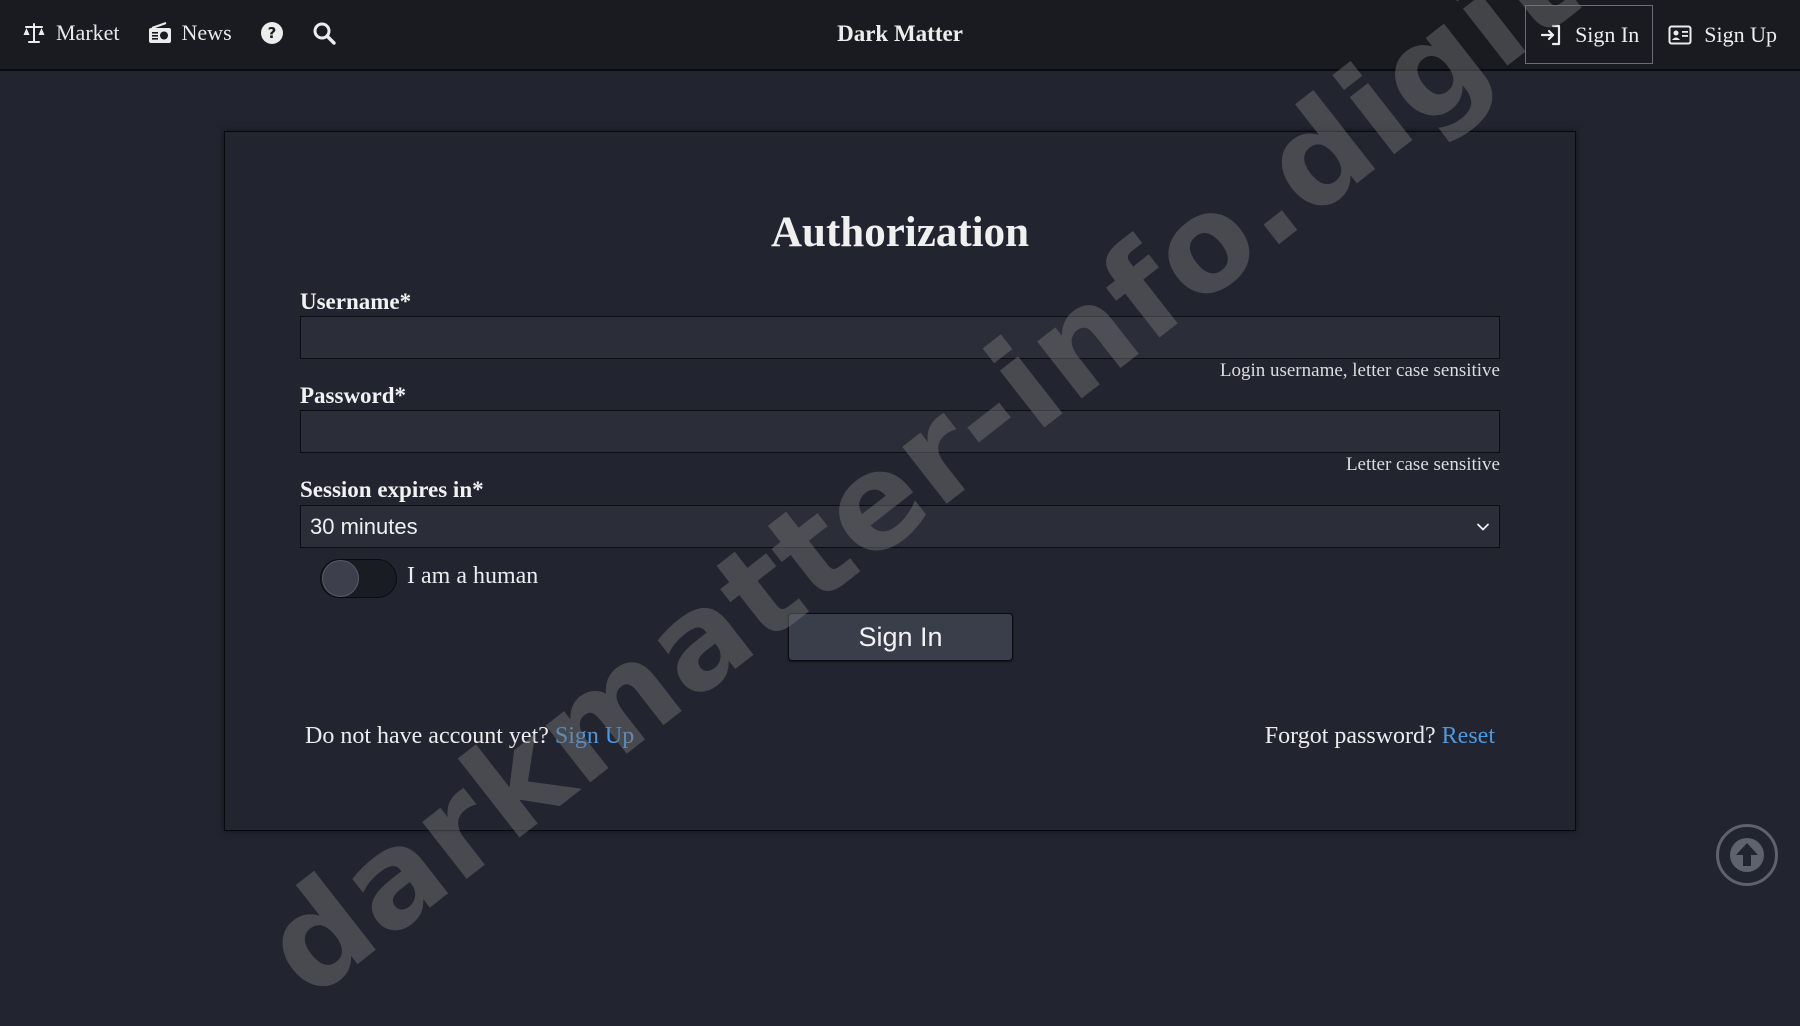  What do you see at coordinates (1468, 736) in the screenshot?
I see `reset-link: Reset` at bounding box center [1468, 736].